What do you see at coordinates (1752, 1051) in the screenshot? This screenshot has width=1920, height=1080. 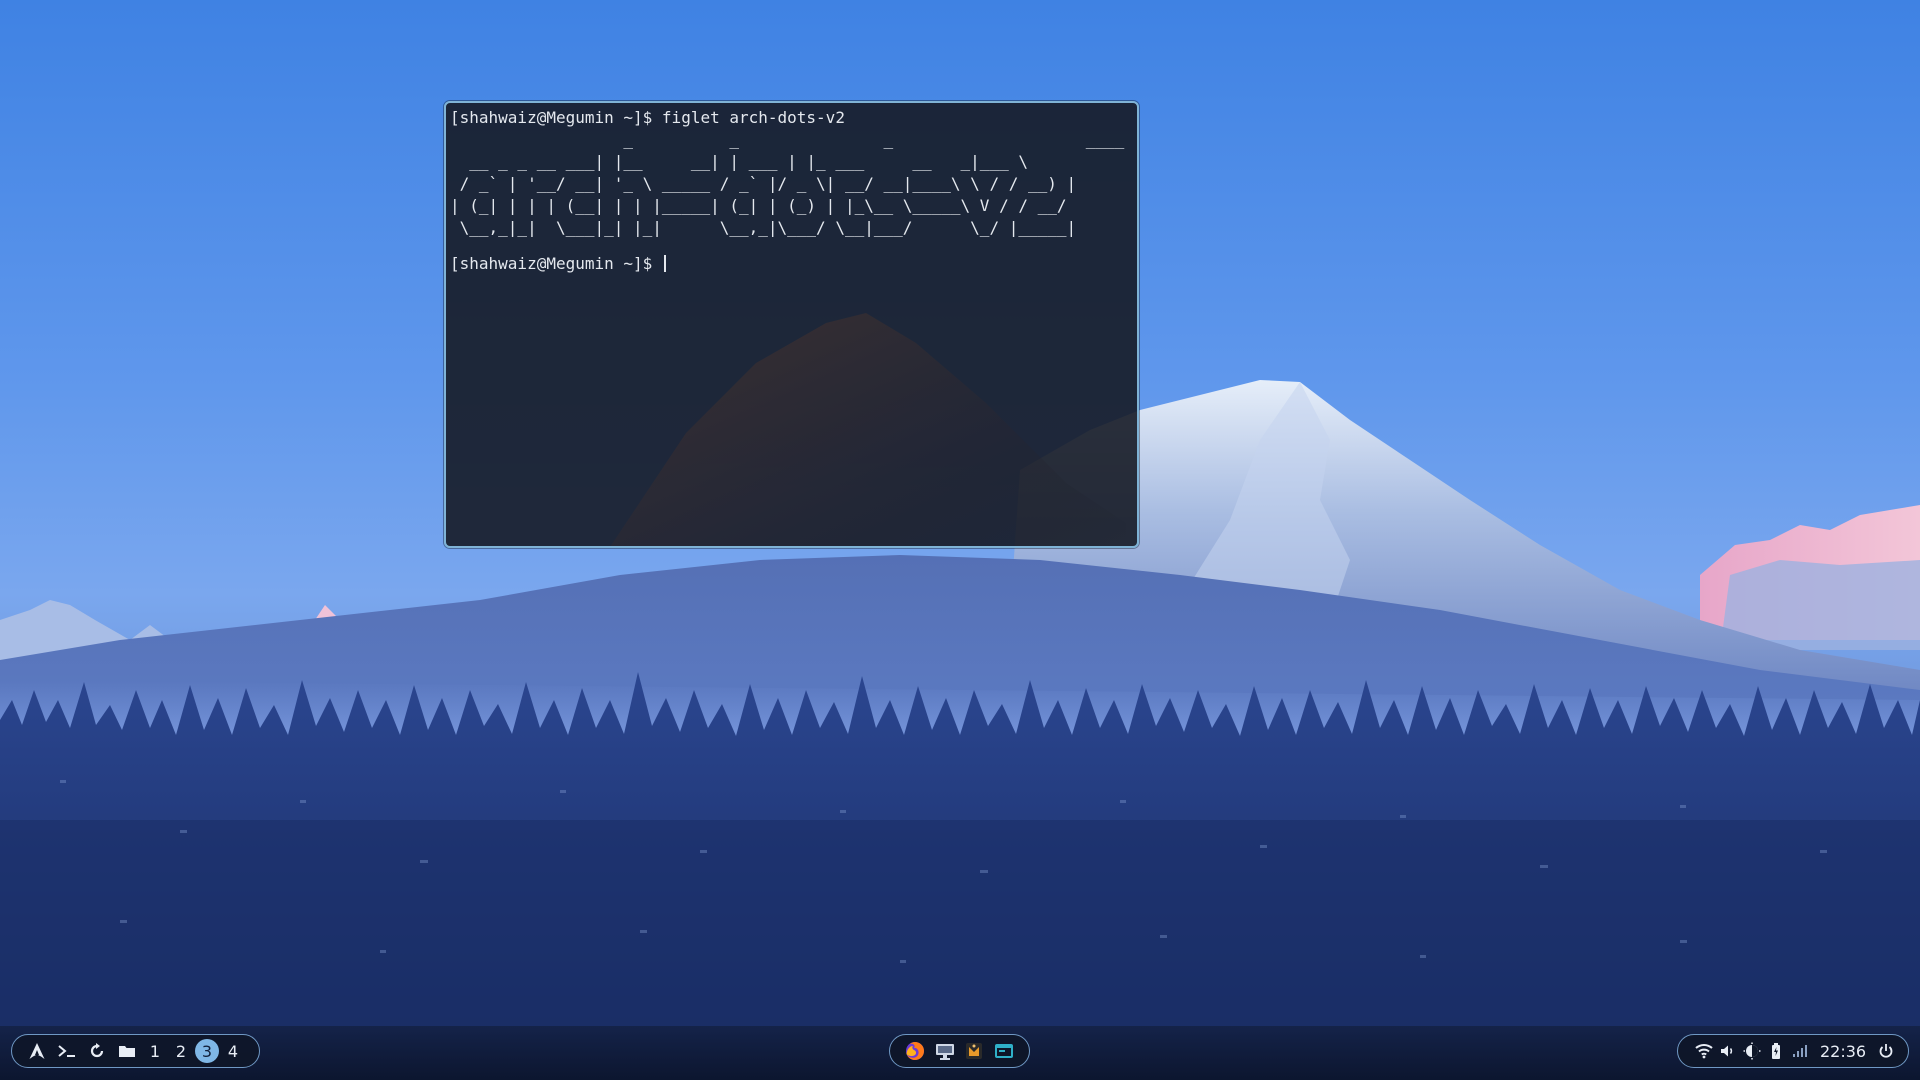 I see `brightness-icon` at bounding box center [1752, 1051].